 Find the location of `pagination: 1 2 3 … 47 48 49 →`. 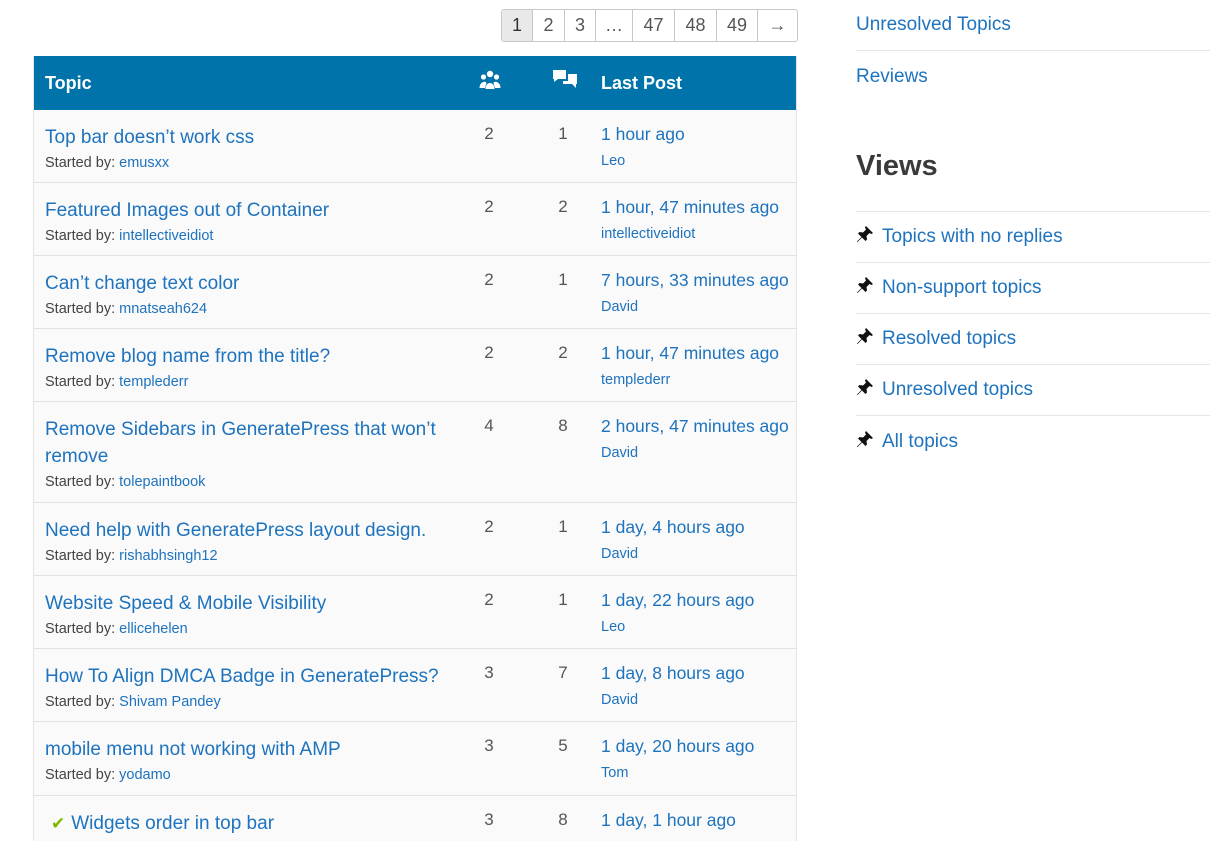

pagination: 1 2 3 … 47 48 49 → is located at coordinates (649, 25).